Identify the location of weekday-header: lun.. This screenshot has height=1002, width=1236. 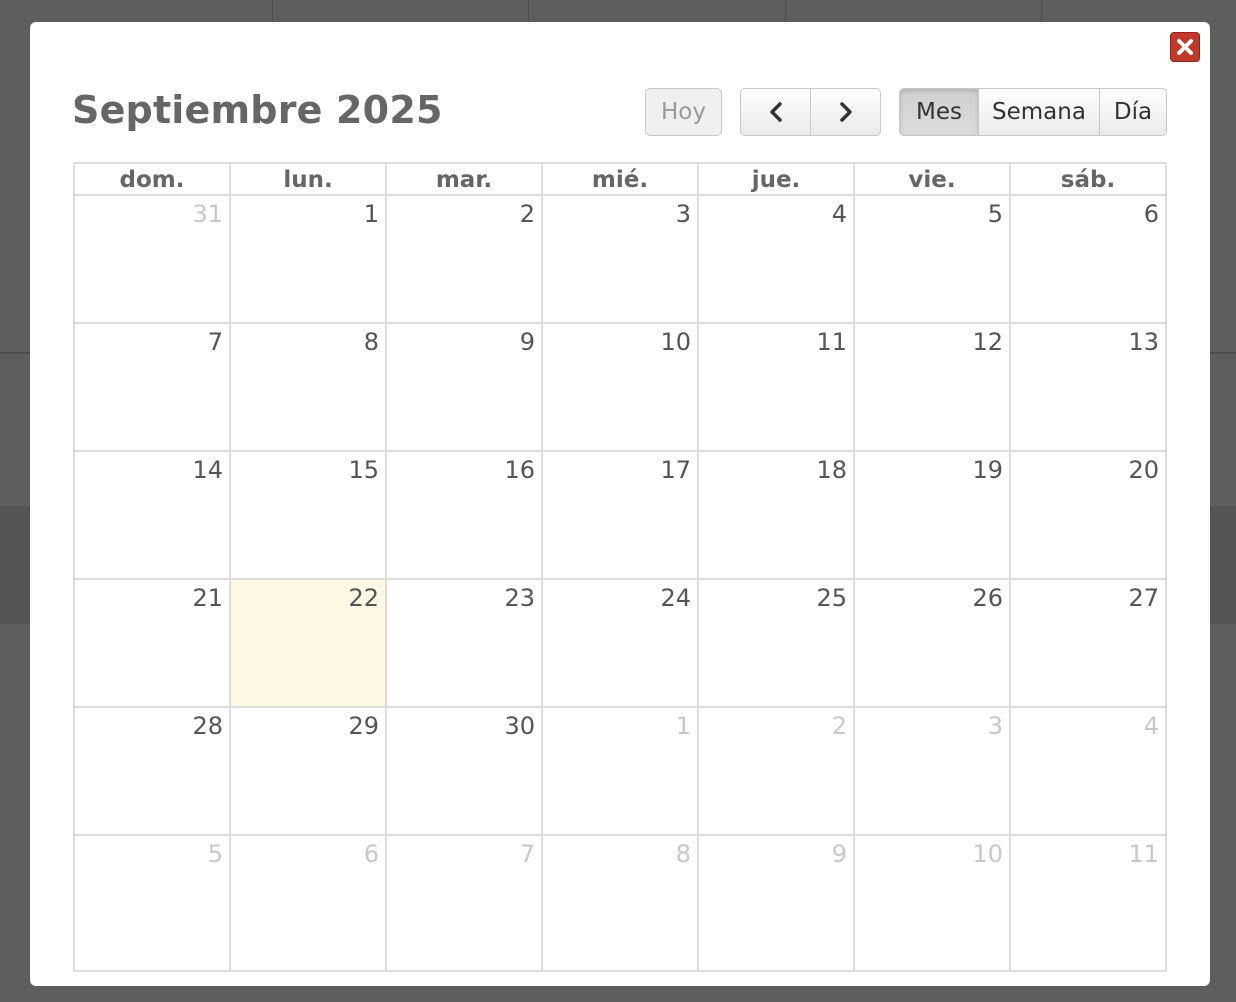
(308, 179).